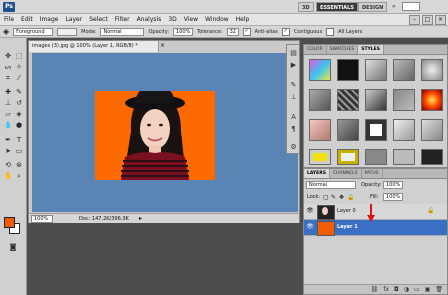 This screenshot has height=295, width=448. Describe the element at coordinates (172, 19) in the screenshot. I see `menu-3d: 3D` at that location.